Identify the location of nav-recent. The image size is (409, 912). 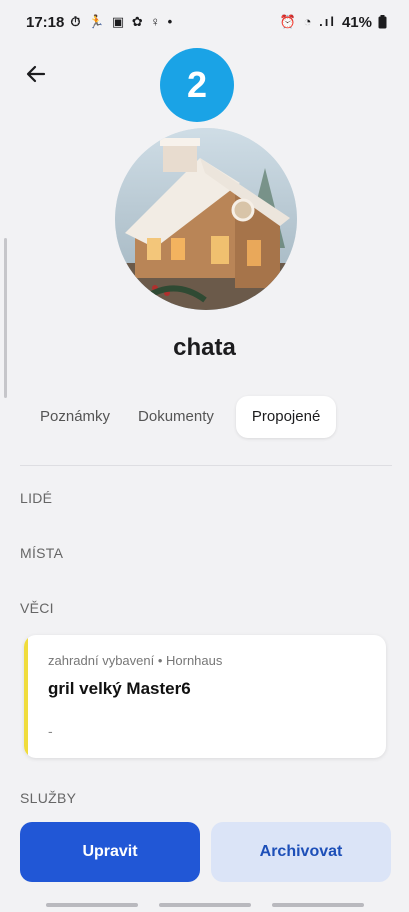
(92, 905).